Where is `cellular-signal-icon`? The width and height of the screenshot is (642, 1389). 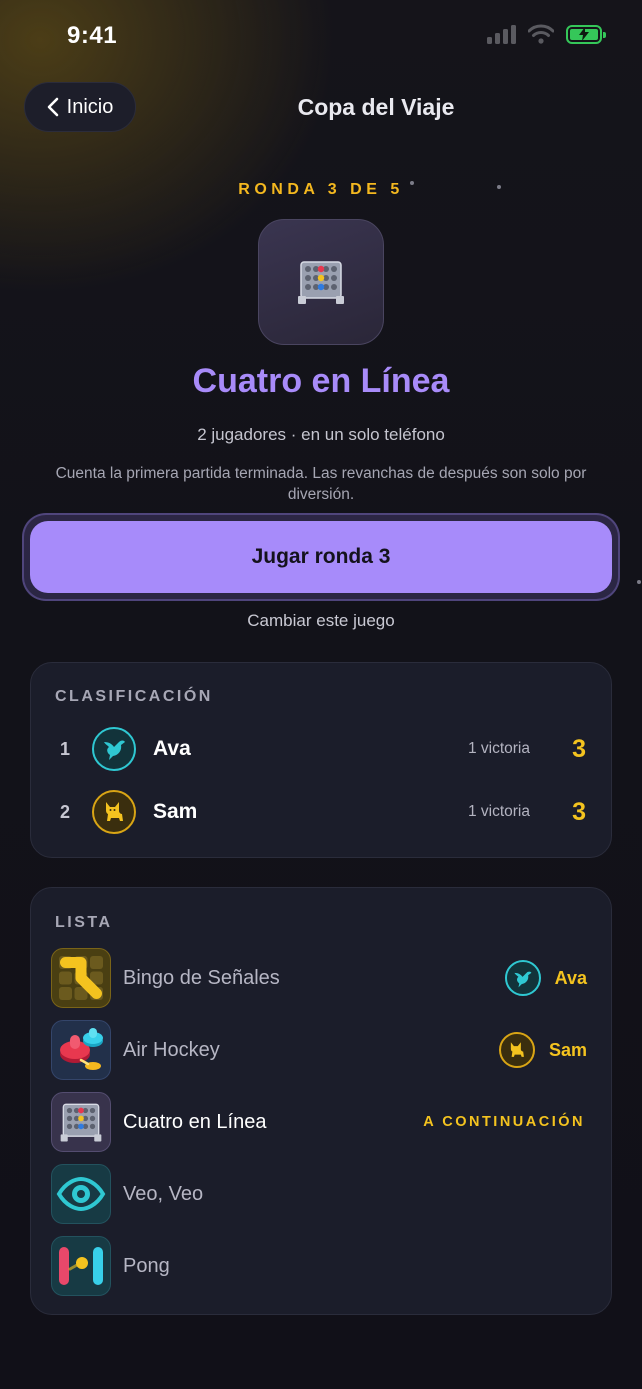
cellular-signal-icon is located at coordinates (501, 34).